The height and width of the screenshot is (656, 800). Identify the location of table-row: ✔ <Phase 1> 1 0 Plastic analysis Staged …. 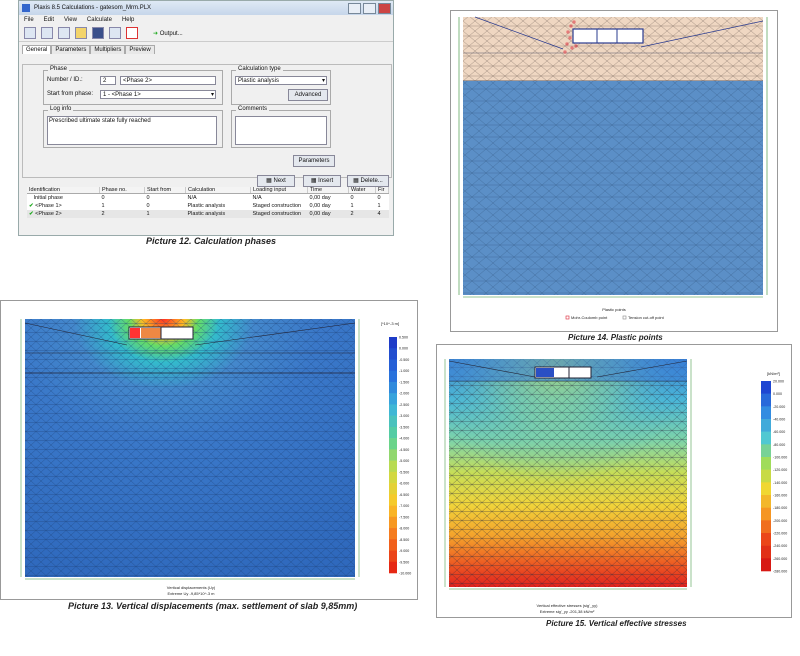
(208, 206).